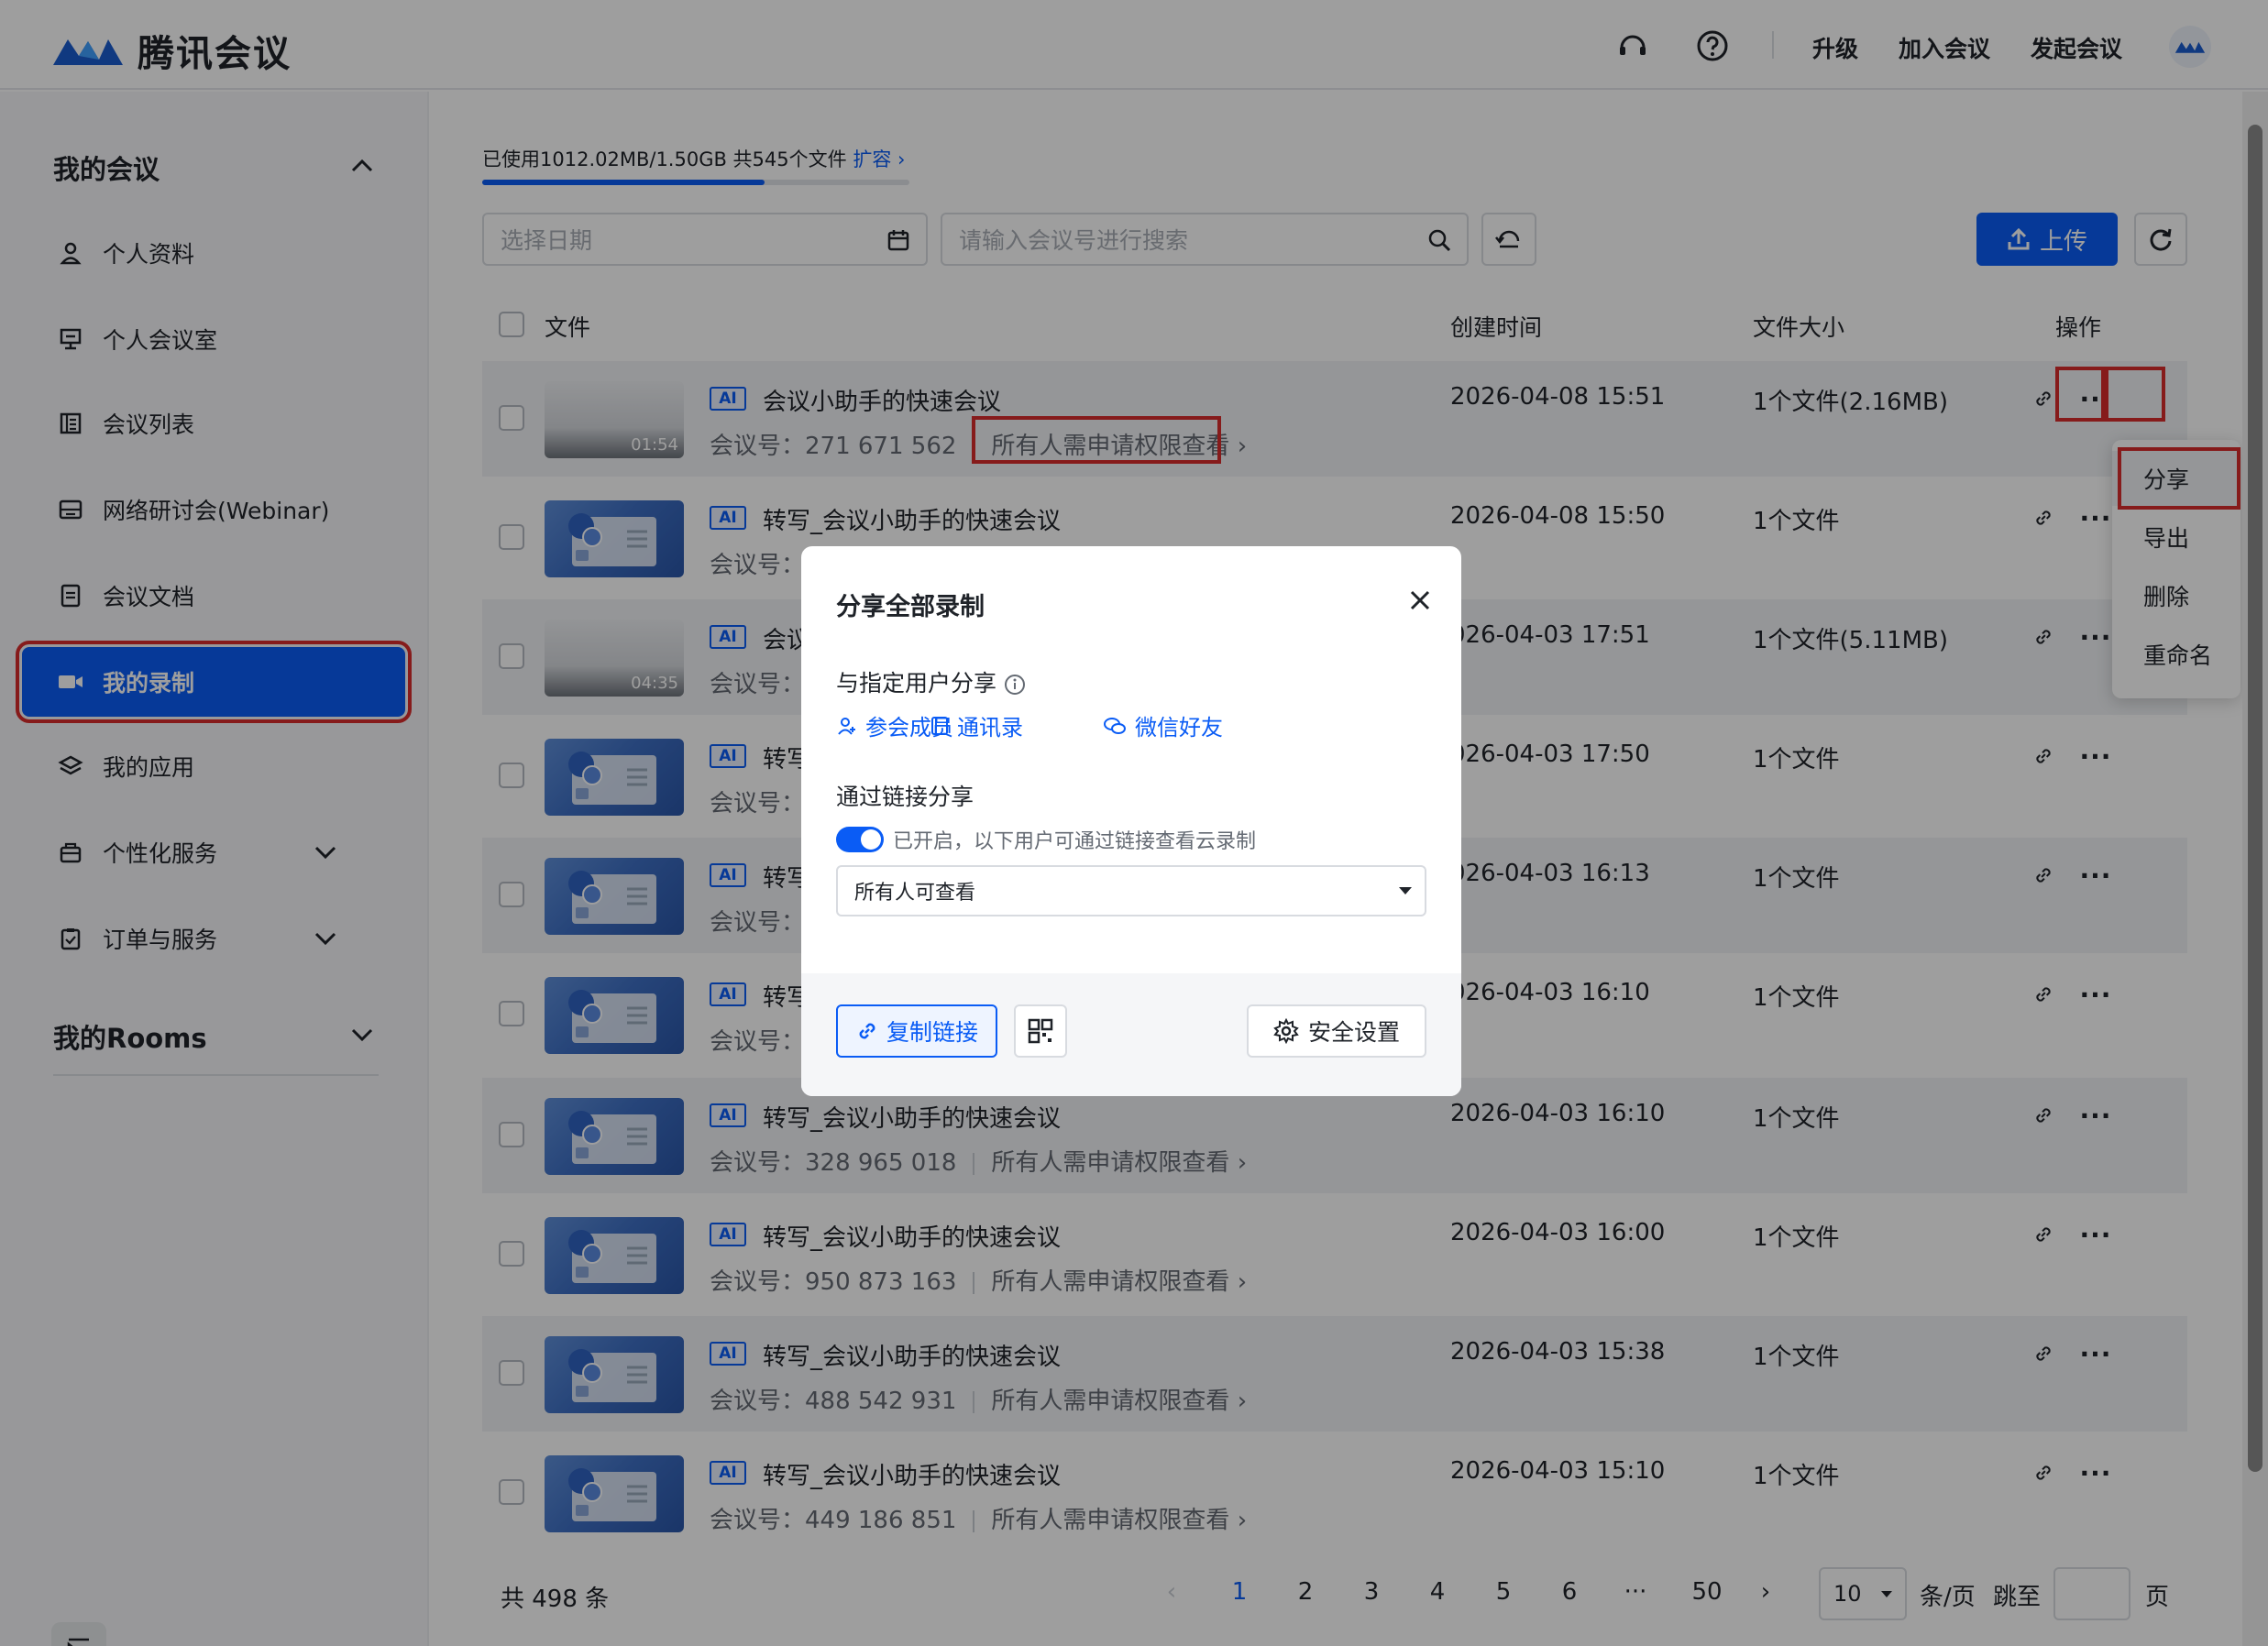 The width and height of the screenshot is (2268, 1646). What do you see at coordinates (940, 726) in the screenshot?
I see `contacts-icon` at bounding box center [940, 726].